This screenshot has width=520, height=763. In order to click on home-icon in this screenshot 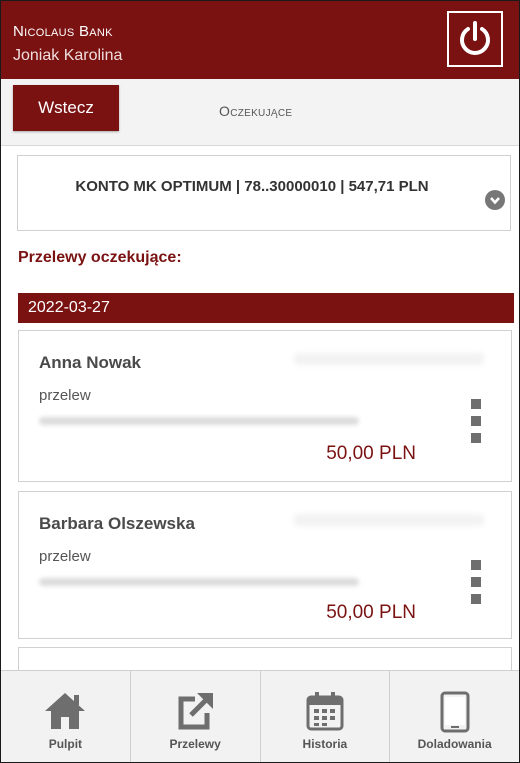, I will do `click(65, 711)`.